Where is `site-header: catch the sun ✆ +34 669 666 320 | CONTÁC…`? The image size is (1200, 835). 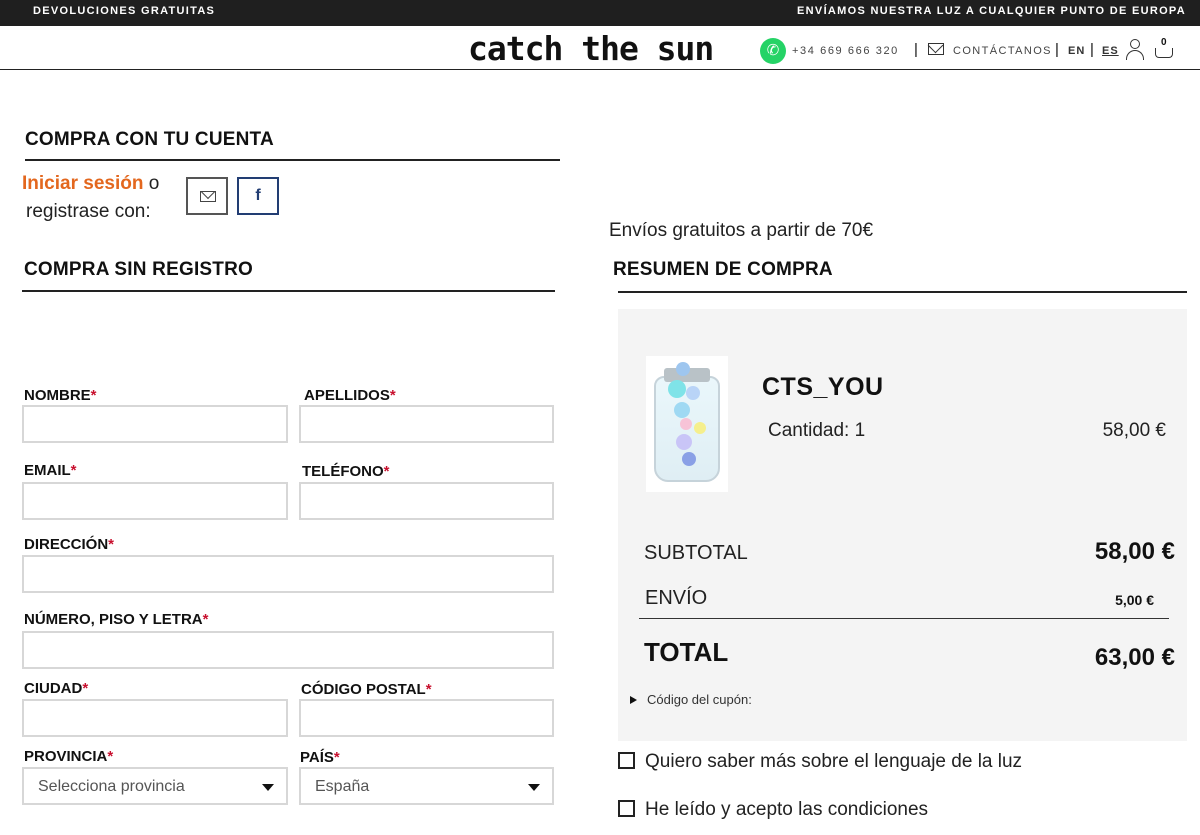 site-header: catch the sun ✆ +34 669 666 320 | CONTÁC… is located at coordinates (600, 48).